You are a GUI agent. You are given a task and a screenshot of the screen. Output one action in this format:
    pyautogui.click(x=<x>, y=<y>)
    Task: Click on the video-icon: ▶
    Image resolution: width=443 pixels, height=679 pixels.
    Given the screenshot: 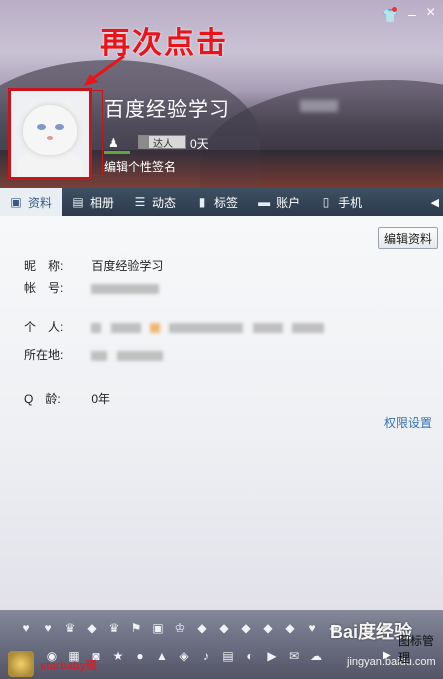 What is the action you would take?
    pyautogui.click(x=272, y=656)
    